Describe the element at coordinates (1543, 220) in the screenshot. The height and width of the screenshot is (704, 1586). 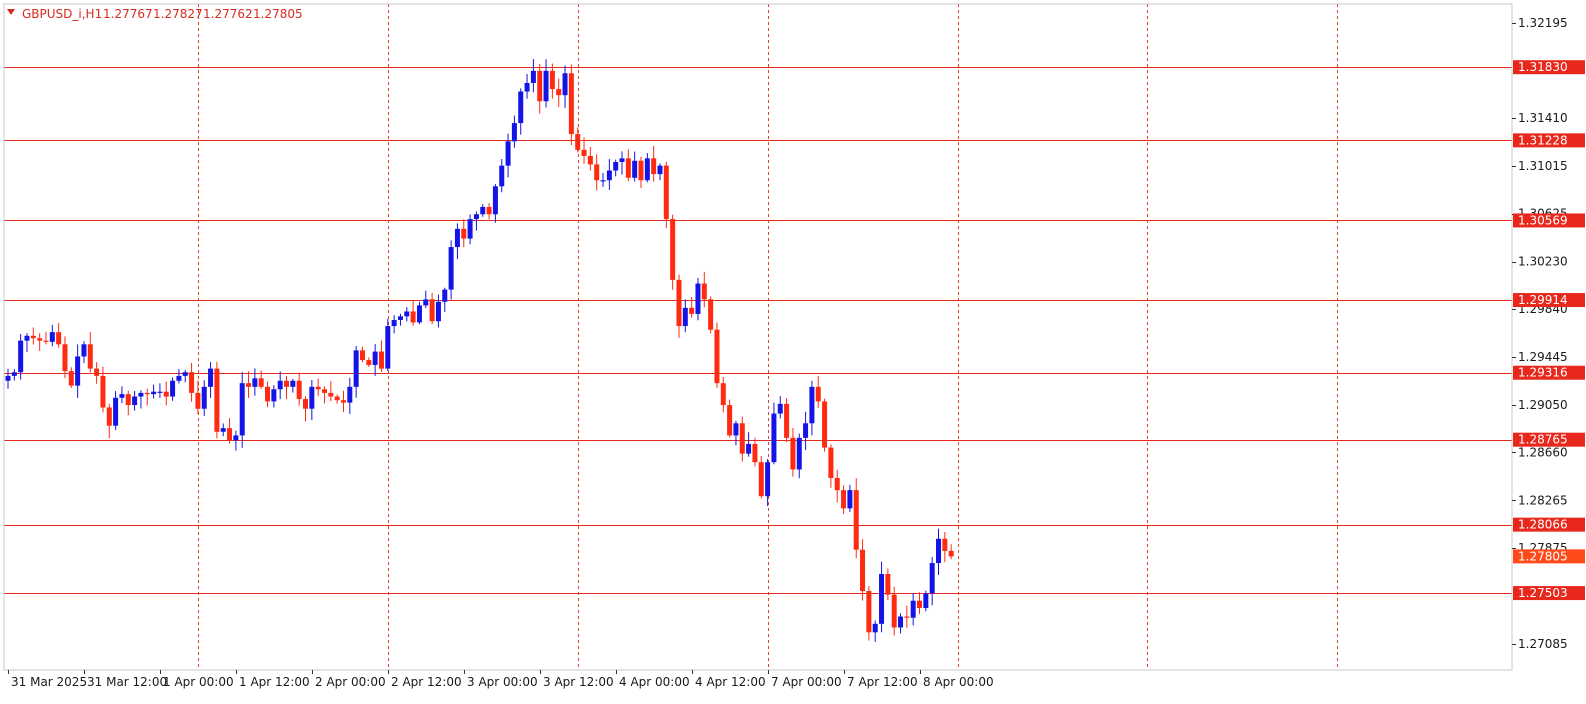
I see `level-price-label: 1.30569` at that location.